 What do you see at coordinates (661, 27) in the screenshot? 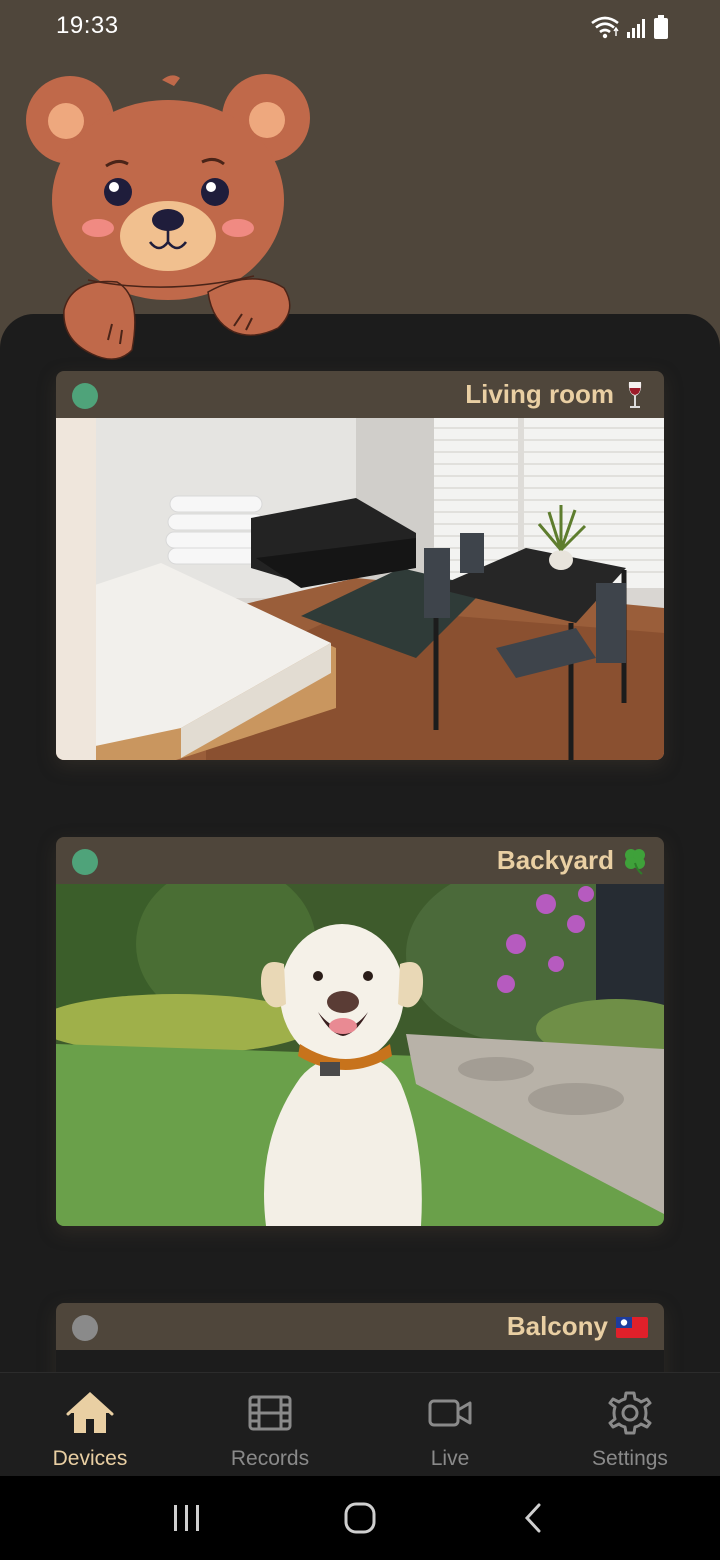
I see `battery-icon` at bounding box center [661, 27].